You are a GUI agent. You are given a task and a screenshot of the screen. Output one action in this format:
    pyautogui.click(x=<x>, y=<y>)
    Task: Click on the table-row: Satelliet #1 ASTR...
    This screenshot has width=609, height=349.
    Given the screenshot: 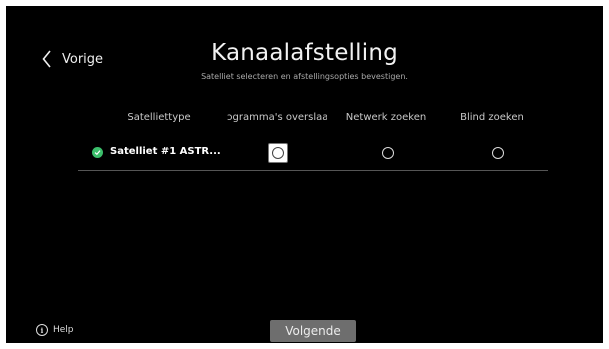 What is the action you would take?
    pyautogui.click(x=313, y=153)
    